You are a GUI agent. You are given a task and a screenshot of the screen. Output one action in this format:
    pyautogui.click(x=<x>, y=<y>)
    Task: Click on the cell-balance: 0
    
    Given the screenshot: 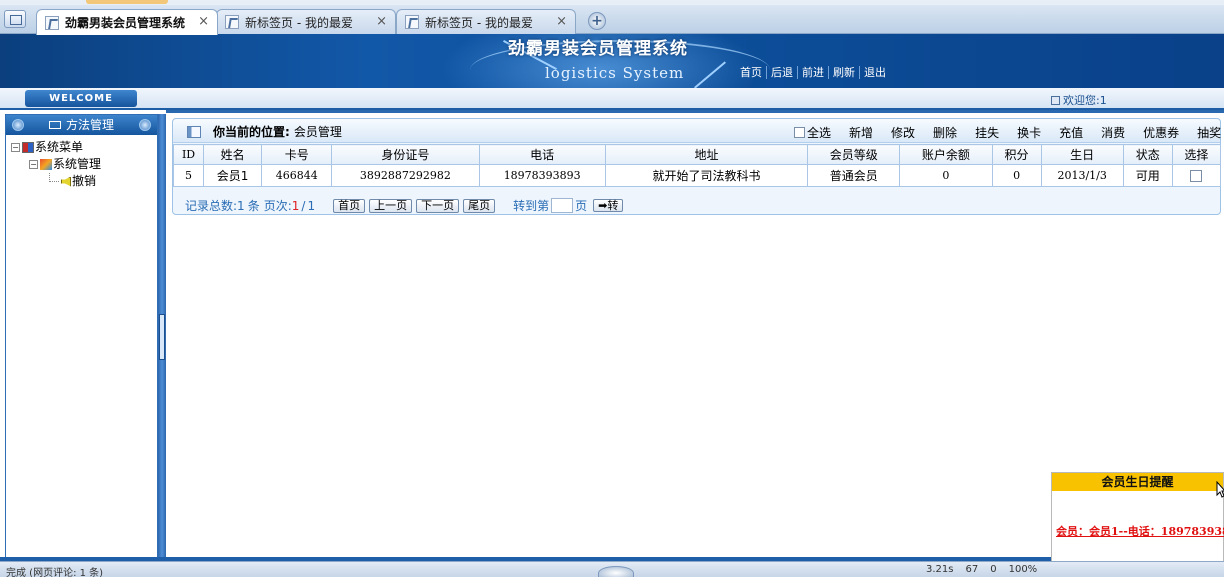 What is the action you would take?
    pyautogui.click(x=946, y=175)
    